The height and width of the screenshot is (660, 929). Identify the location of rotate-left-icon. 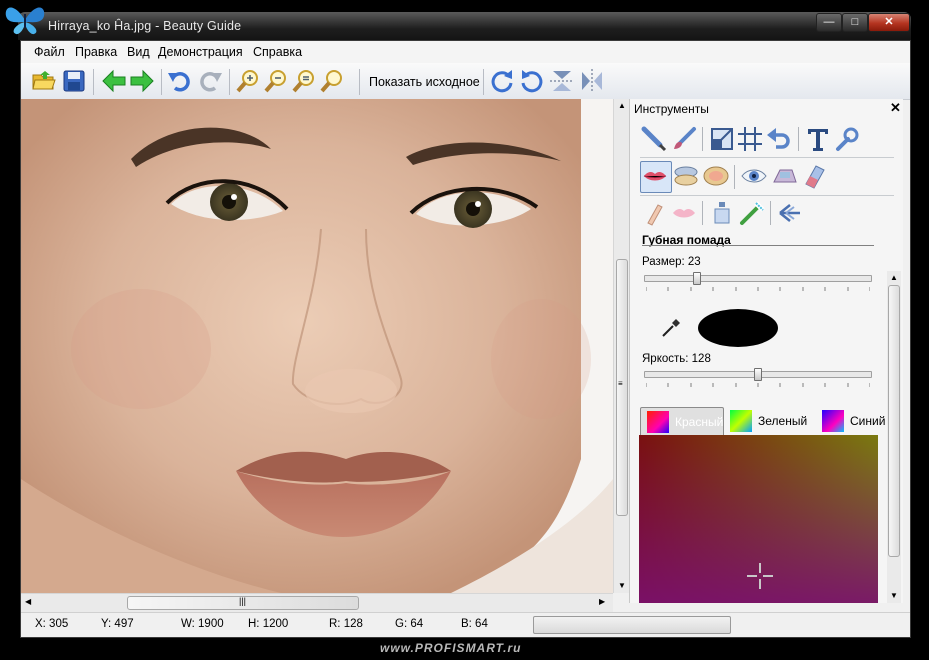
(532, 81).